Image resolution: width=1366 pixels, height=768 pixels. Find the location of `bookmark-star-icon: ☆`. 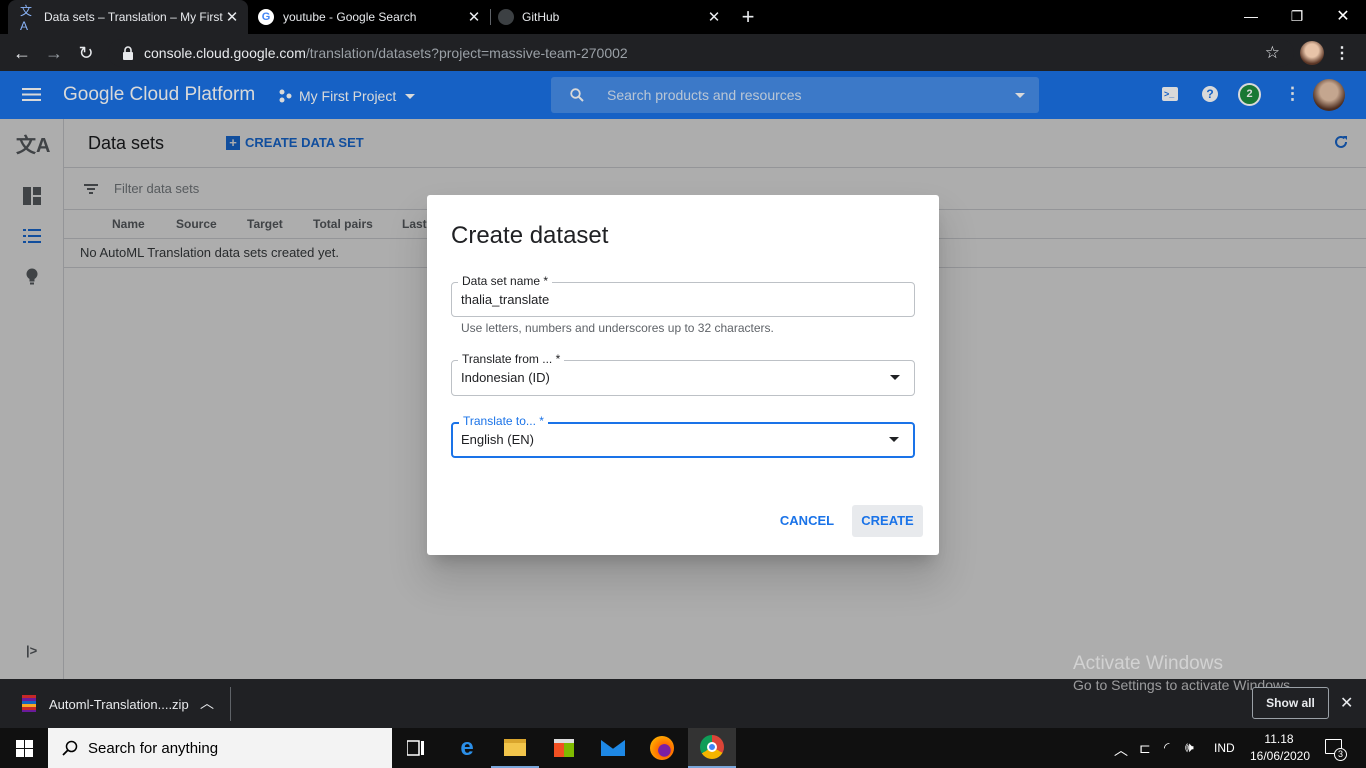

bookmark-star-icon: ☆ is located at coordinates (1272, 53).